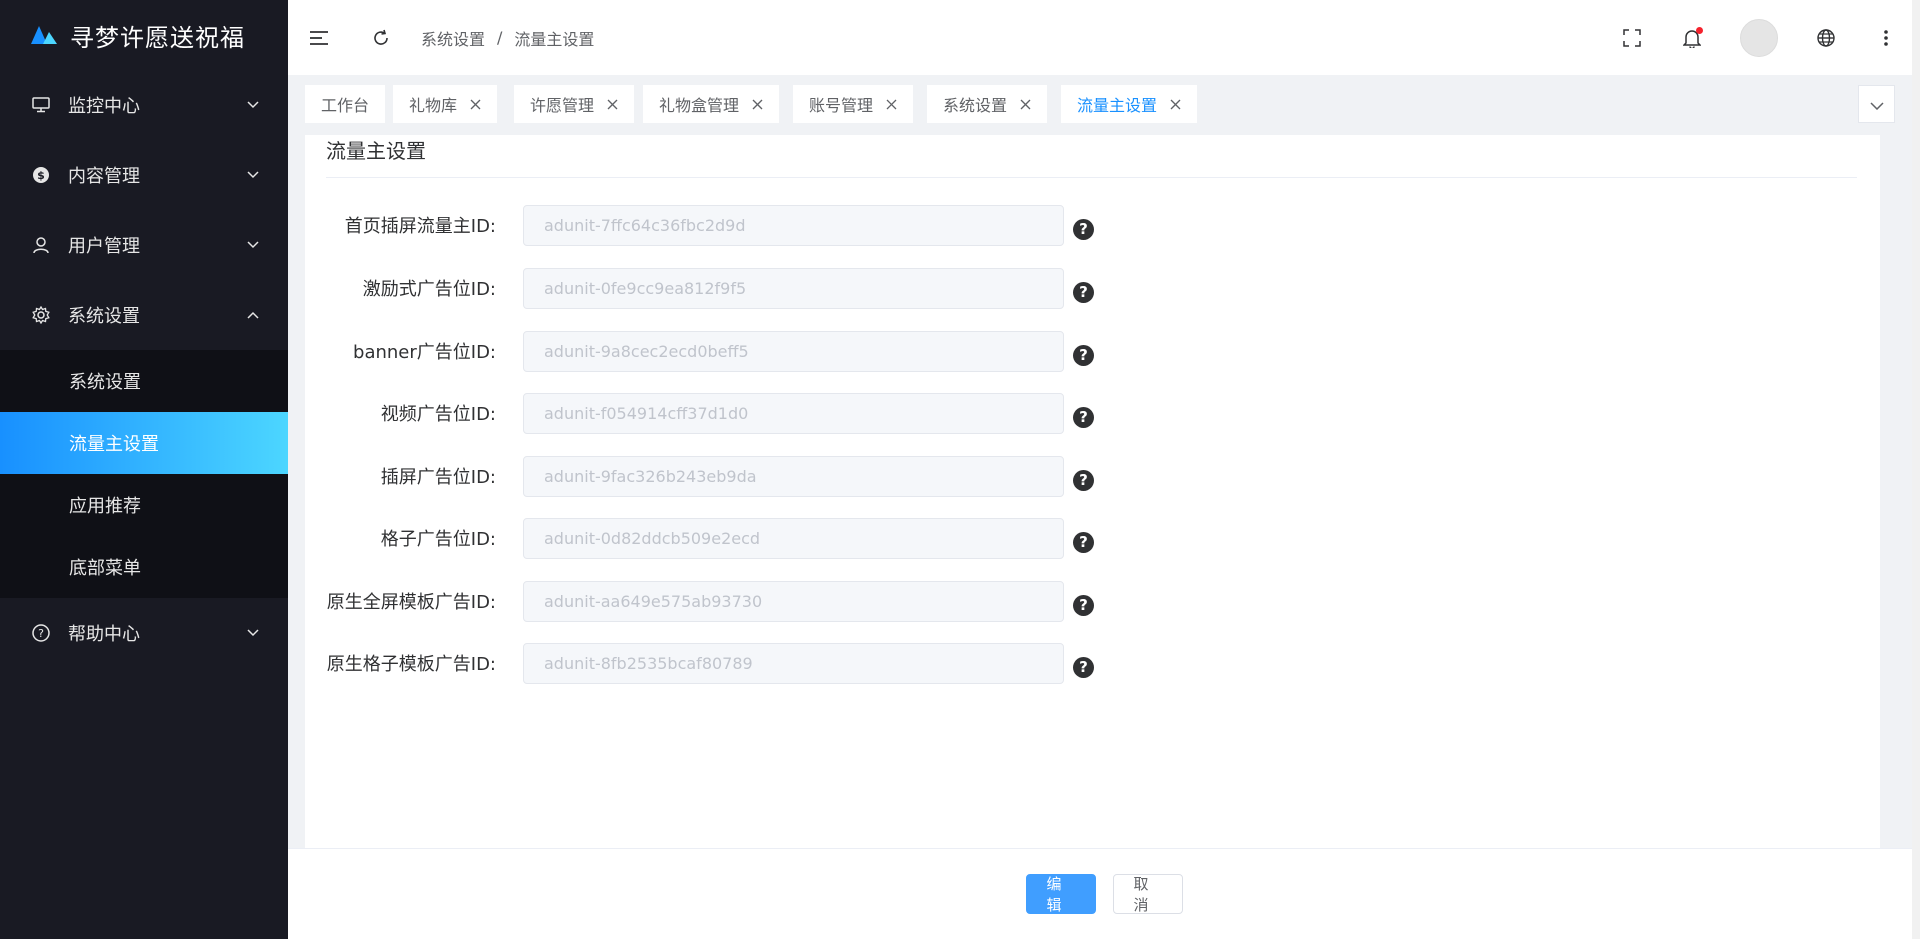  Describe the element at coordinates (319, 38) in the screenshot. I see `menu-fold-icon` at that location.